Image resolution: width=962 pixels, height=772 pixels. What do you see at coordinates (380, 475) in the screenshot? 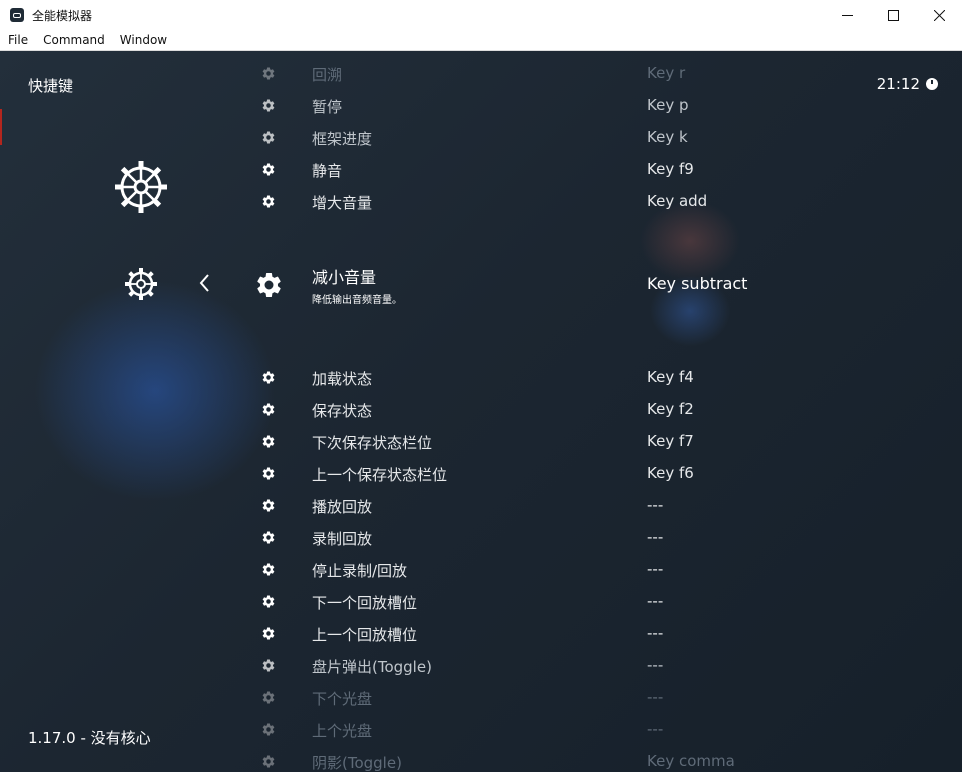
I see `hotkey-label: 上一个保存状态栏位` at bounding box center [380, 475].